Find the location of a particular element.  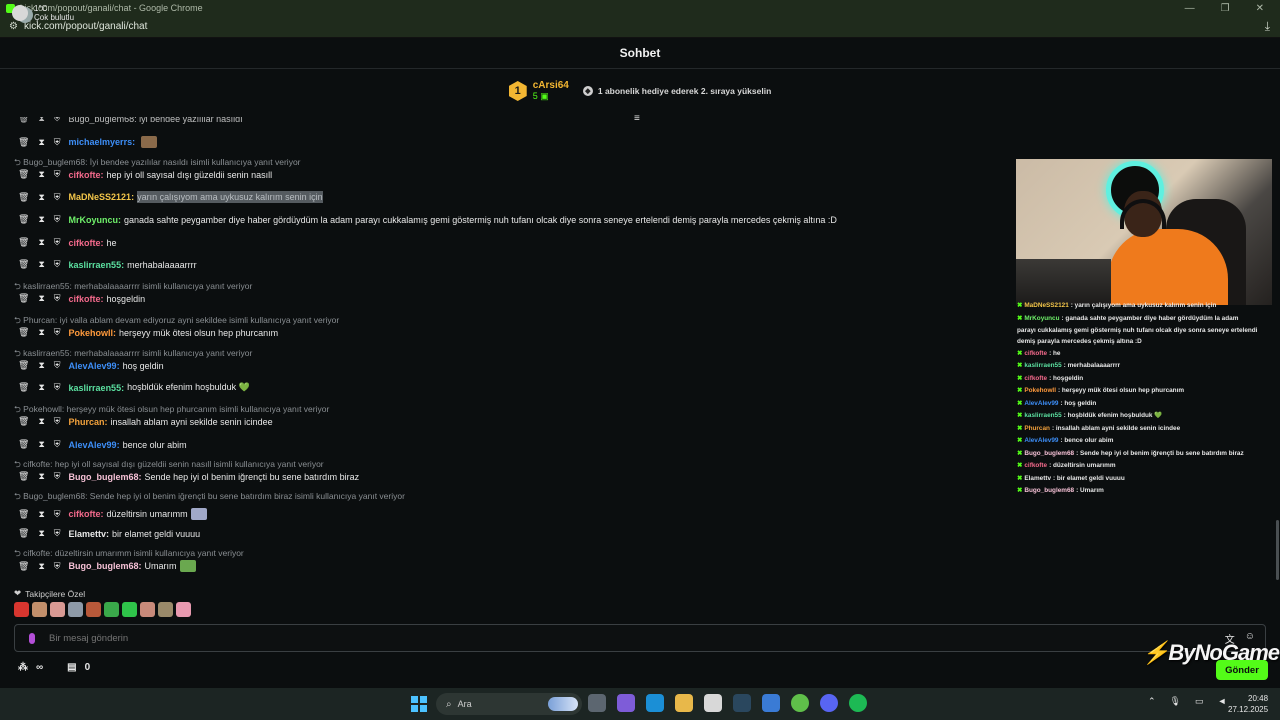

gift-counter: ▤ 0 is located at coordinates (78, 667).